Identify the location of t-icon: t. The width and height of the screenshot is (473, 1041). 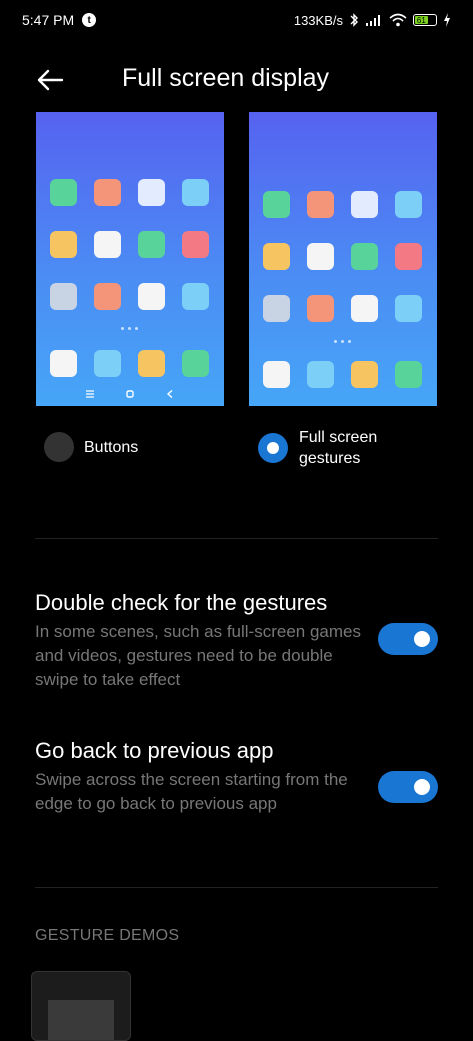
(89, 20).